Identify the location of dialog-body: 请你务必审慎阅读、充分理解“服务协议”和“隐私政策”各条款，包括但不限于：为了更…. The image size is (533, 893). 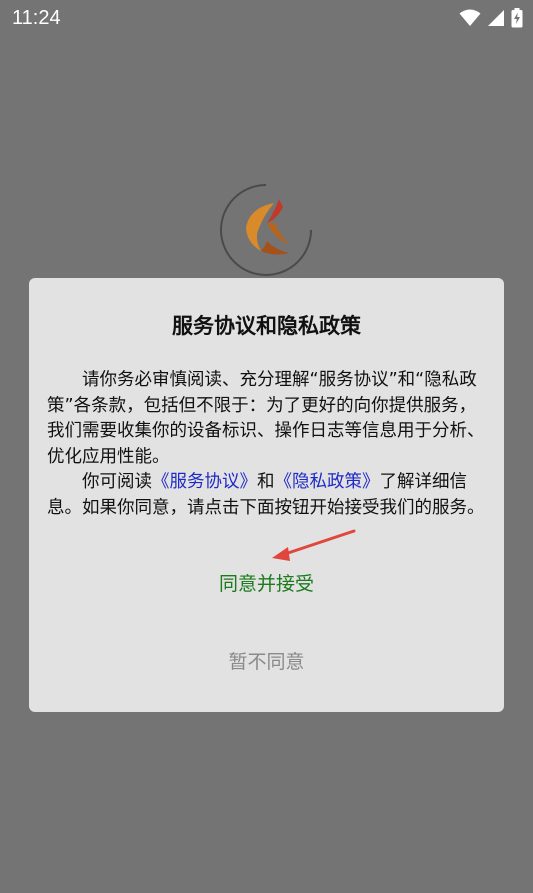
(268, 444).